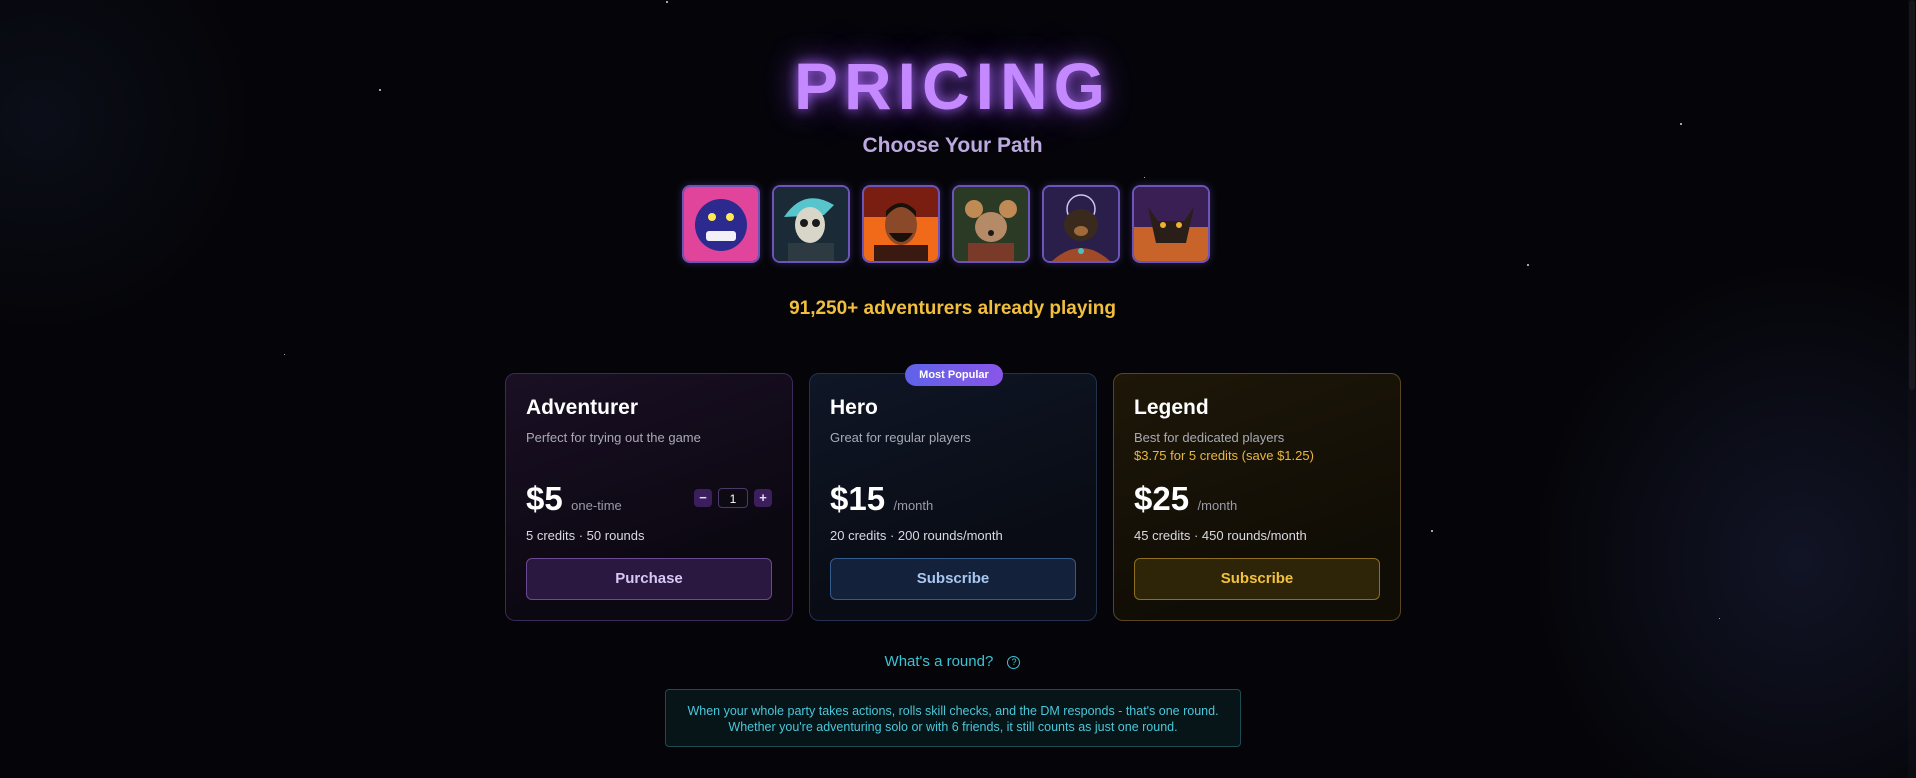  I want to click on purchase-button: Purchase, so click(649, 579).